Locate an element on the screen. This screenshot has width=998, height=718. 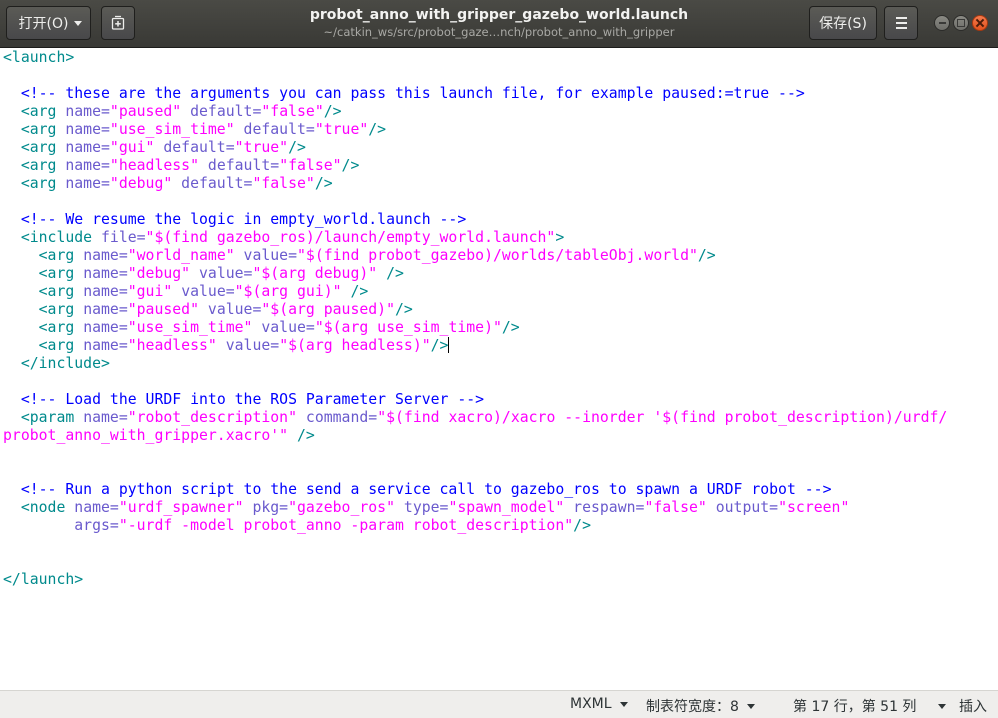
maximize-icon is located at coordinates (961, 23).